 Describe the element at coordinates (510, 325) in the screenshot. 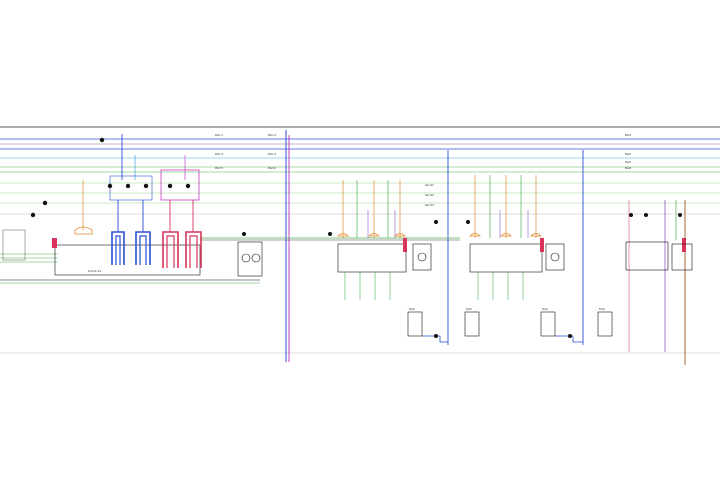

I see `tanks: Tank Tank Tank Tank` at that location.